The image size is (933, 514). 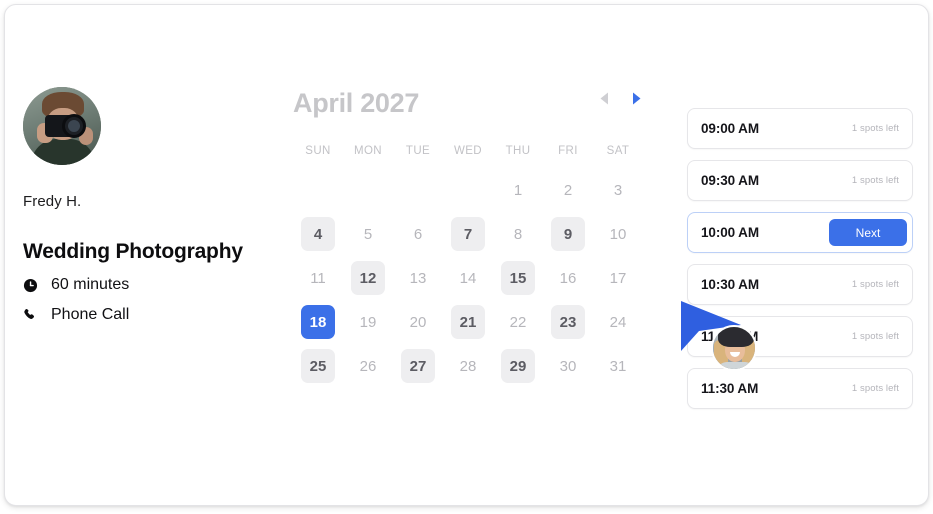 What do you see at coordinates (800, 180) in the screenshot?
I see `time-slot: 09:30 AM 1 spots left` at bounding box center [800, 180].